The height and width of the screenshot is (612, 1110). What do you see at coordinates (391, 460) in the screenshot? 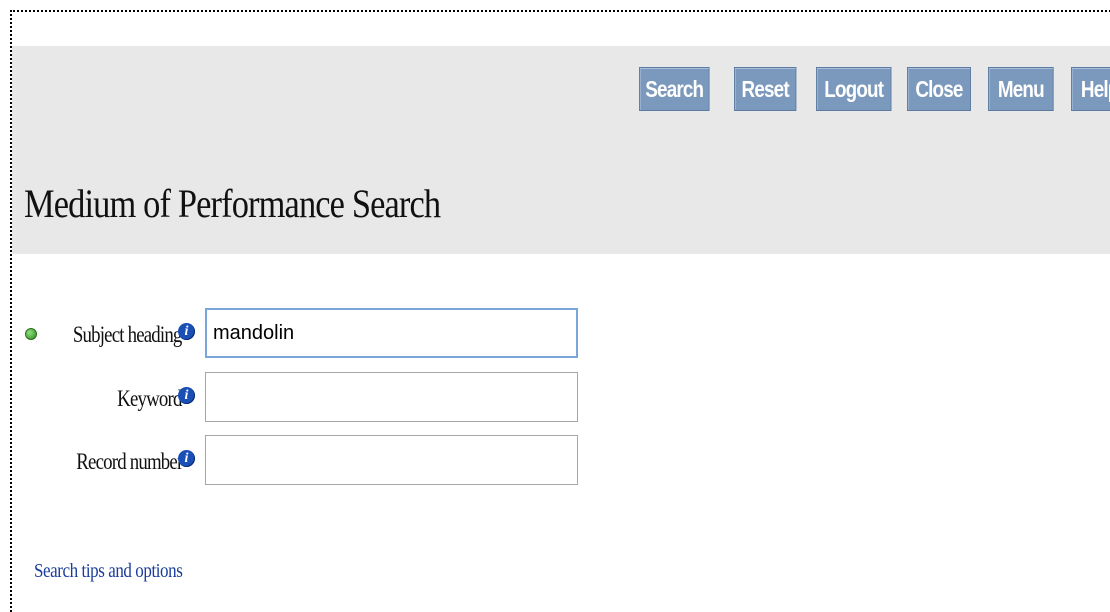
I see `record-number-input` at bounding box center [391, 460].